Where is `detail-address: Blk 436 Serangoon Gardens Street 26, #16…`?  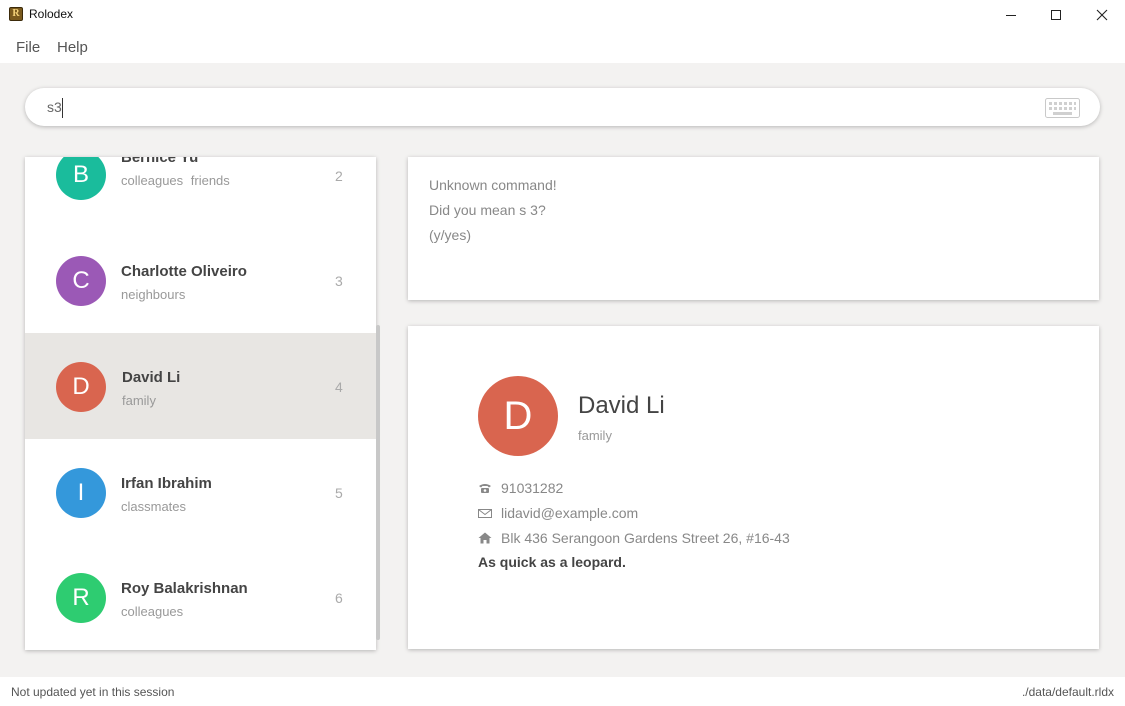
detail-address: Blk 436 Serangoon Gardens Street 26, #16… is located at coordinates (645, 538).